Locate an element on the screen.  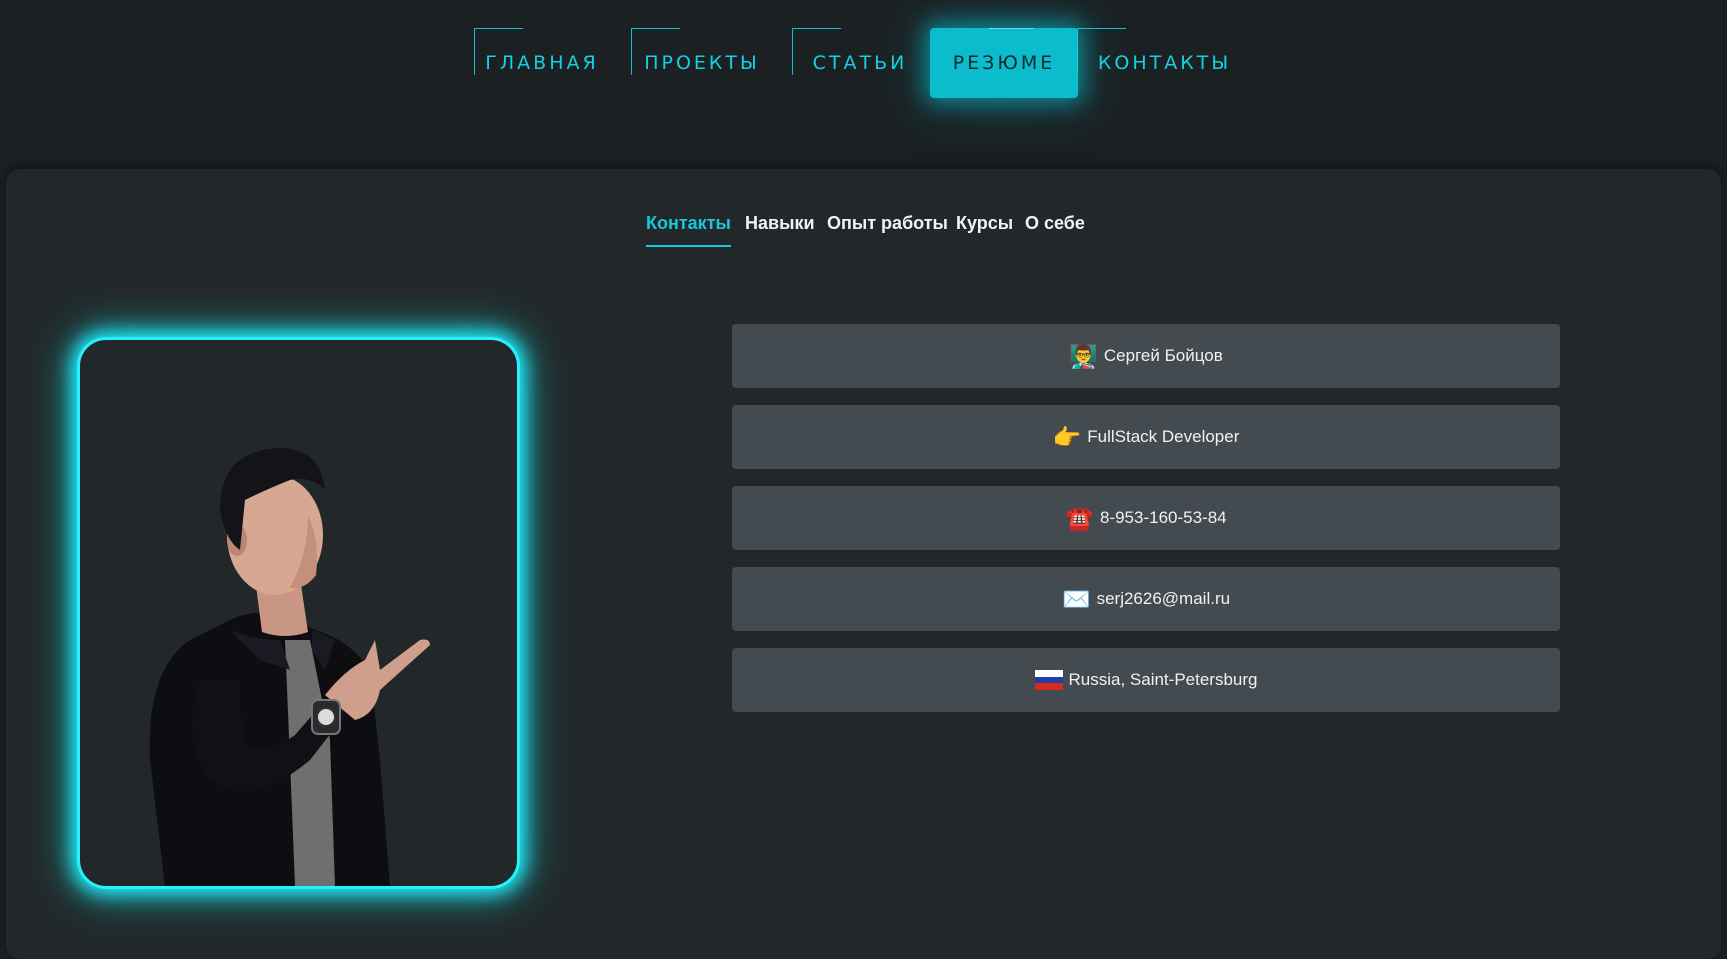
contact-name-card: 👨‍🏫 Сергей Бойцов is located at coordinates (1146, 356).